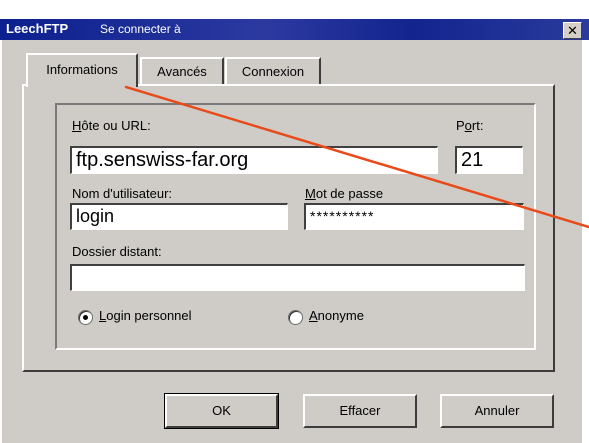 Image resolution: width=589 pixels, height=443 pixels. What do you see at coordinates (117, 251) in the screenshot?
I see `remote-dir-label: Dossier distant:` at bounding box center [117, 251].